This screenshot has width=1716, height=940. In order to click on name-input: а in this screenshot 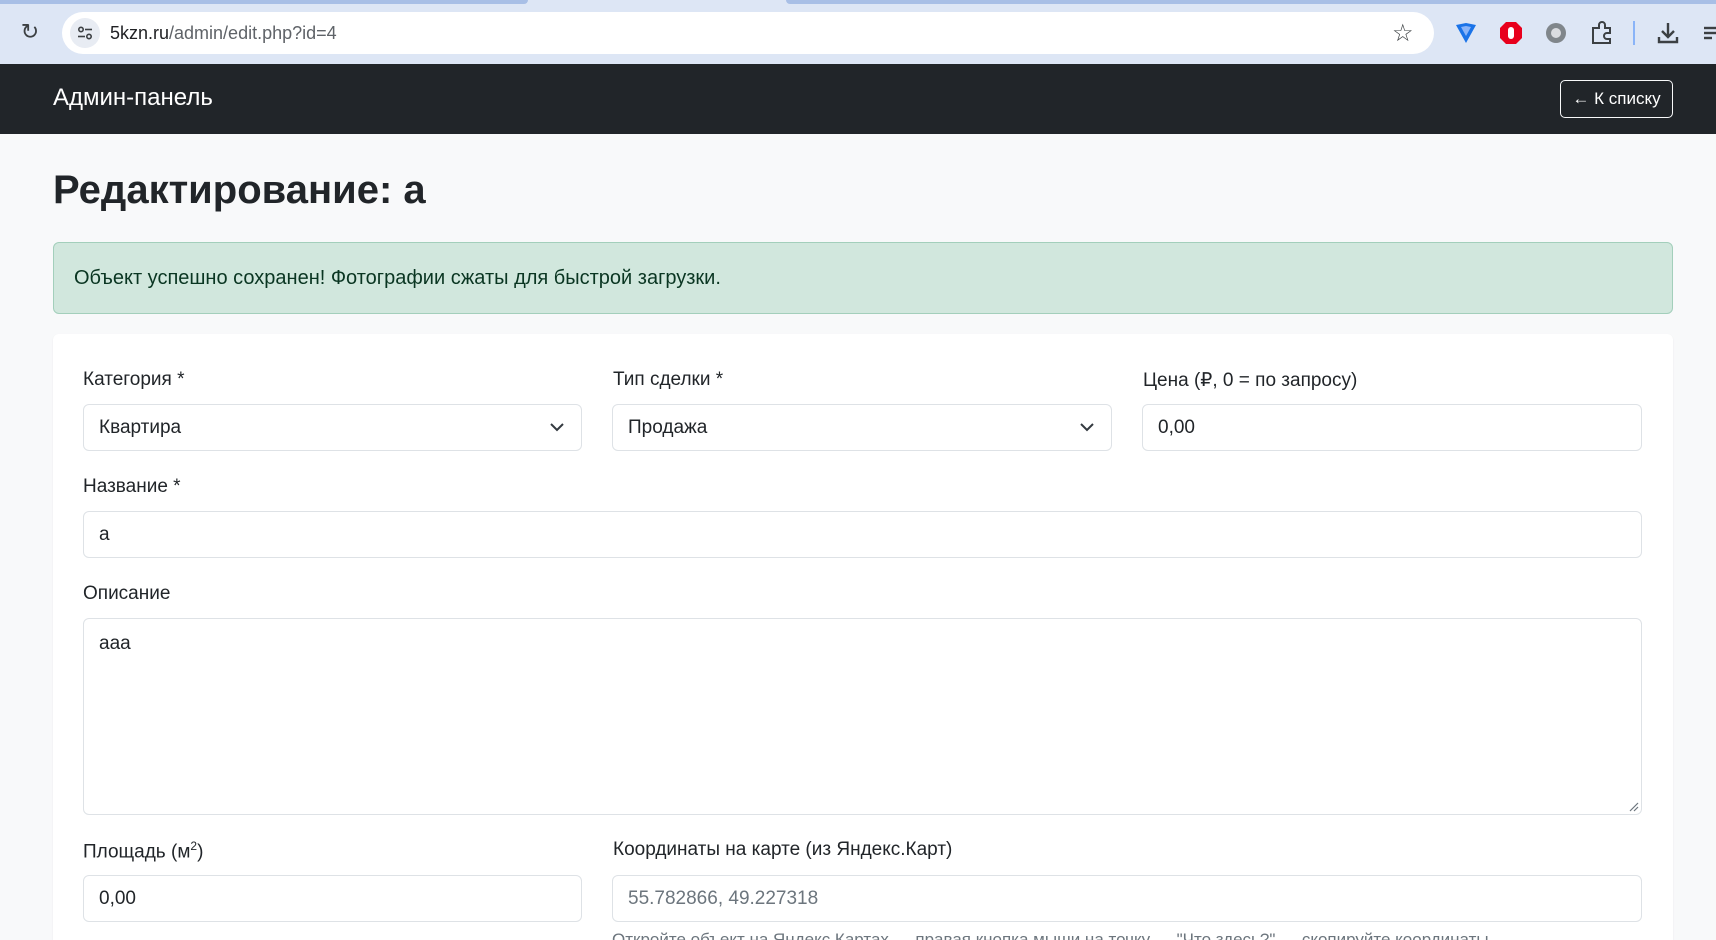, I will do `click(862, 534)`.